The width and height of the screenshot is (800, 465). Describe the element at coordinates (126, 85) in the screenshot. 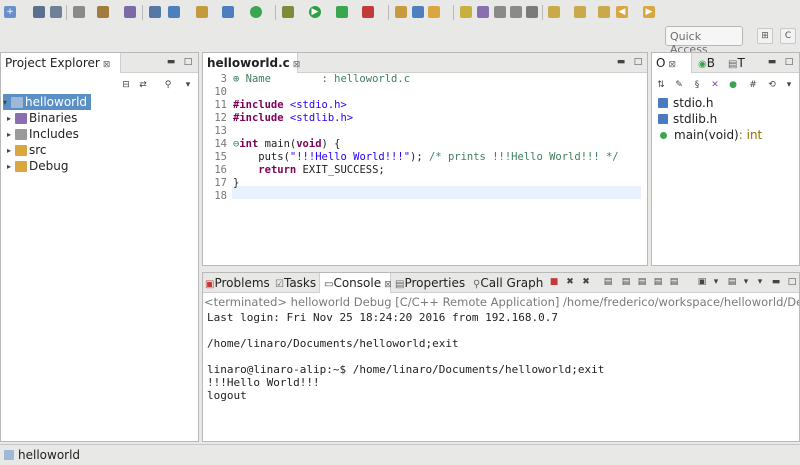

I see `collapse-all-icon: ⊟` at that location.